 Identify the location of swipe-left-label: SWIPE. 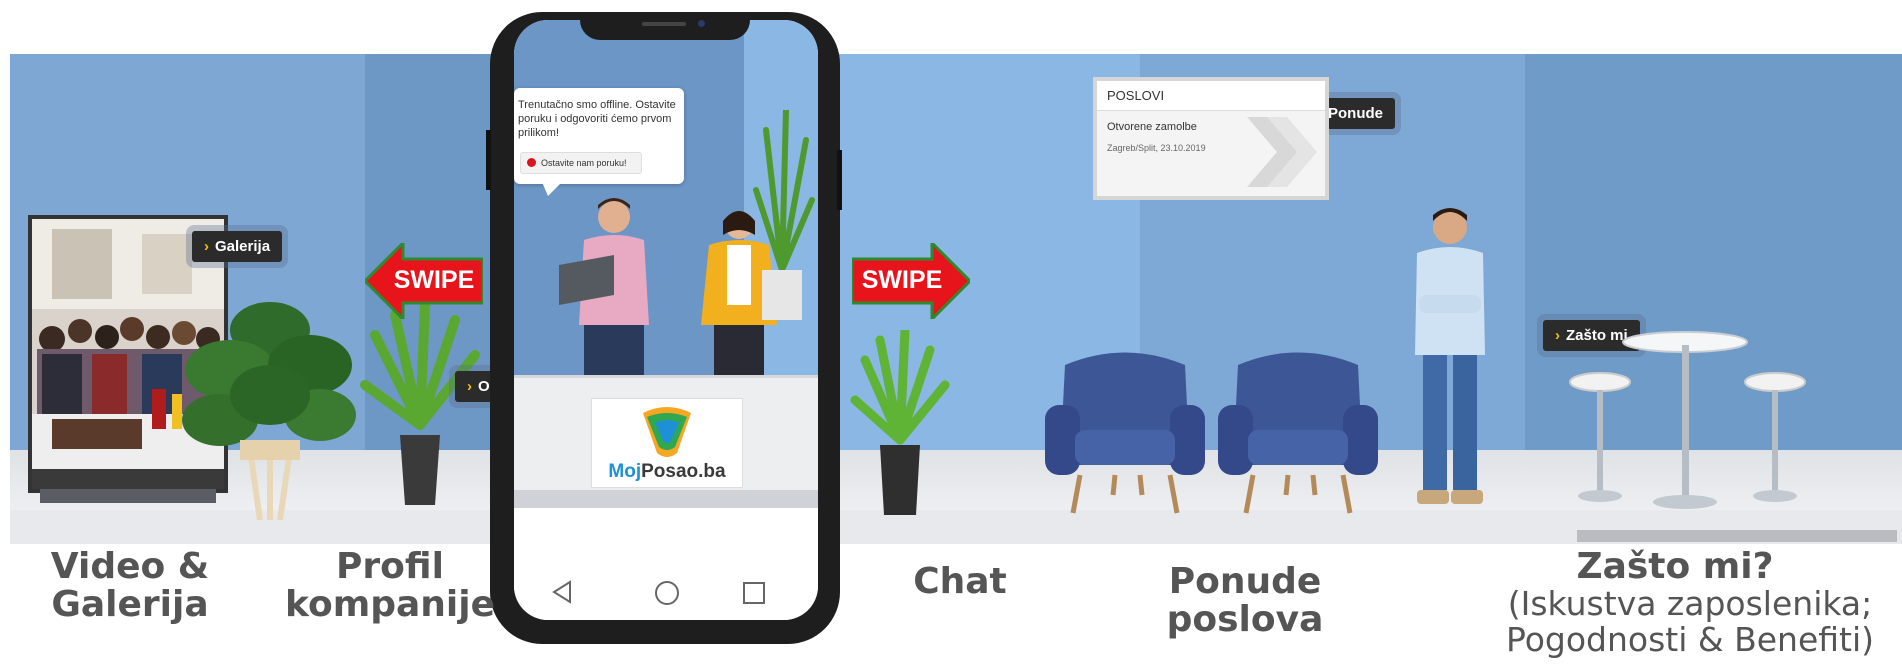
(434, 280).